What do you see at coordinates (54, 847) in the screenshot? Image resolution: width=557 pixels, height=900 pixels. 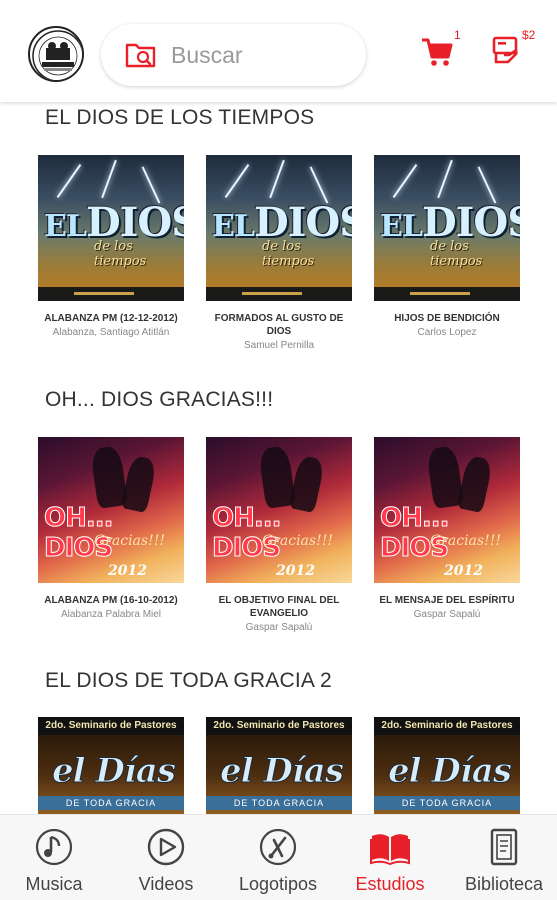 I see `music-note-icon` at bounding box center [54, 847].